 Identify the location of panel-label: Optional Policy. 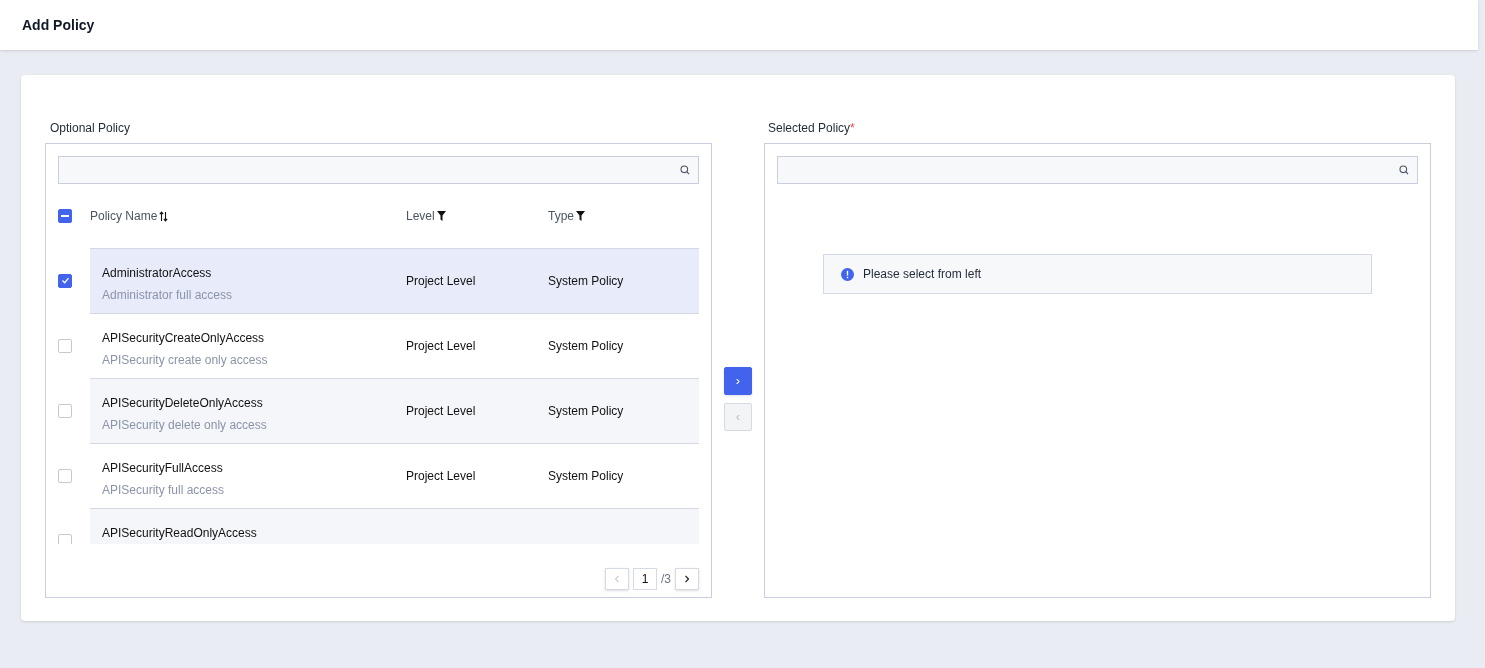
(90, 128).